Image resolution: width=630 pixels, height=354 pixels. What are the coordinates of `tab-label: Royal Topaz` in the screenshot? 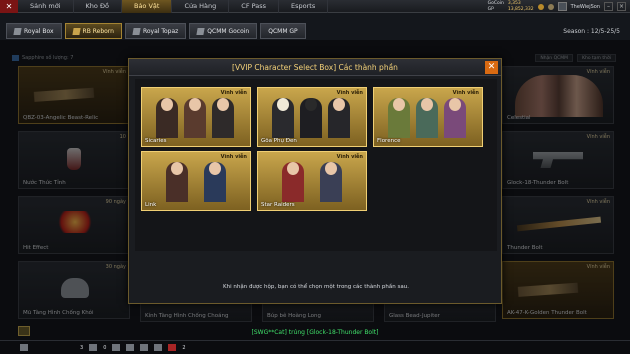 It's located at (160, 31).